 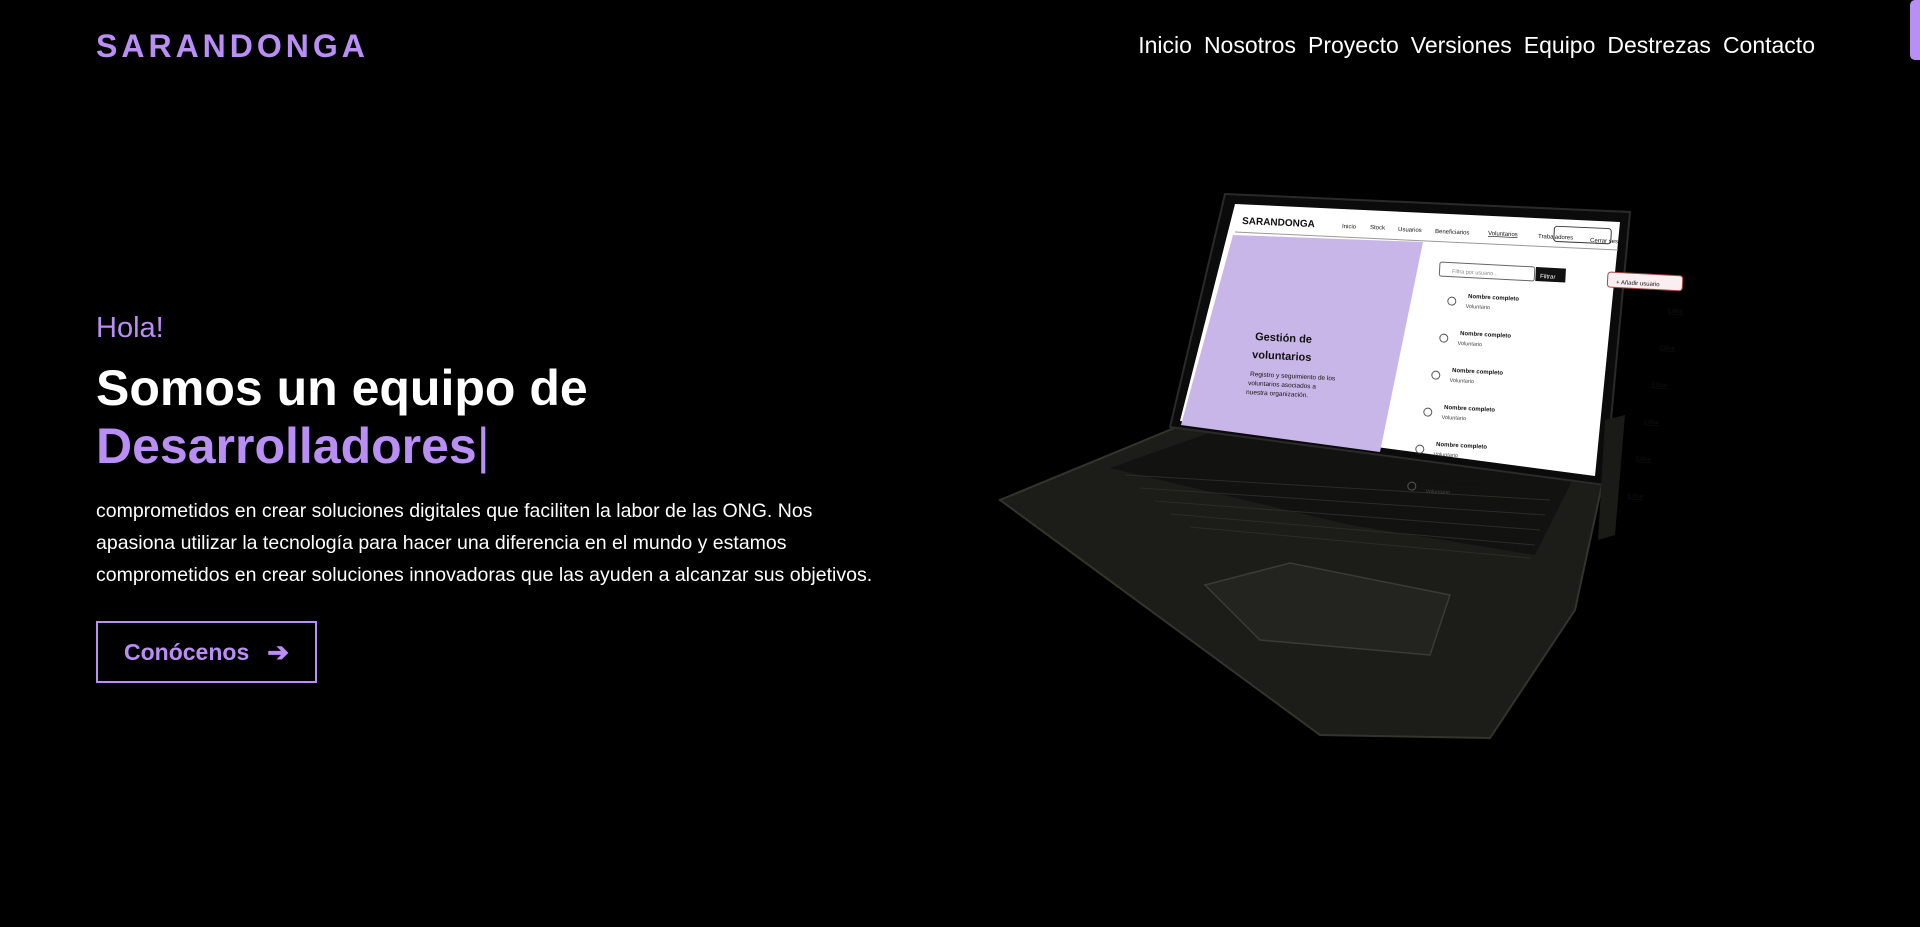 I want to click on screen-nav-usuarios: Usuarios, so click(x=1410, y=230).